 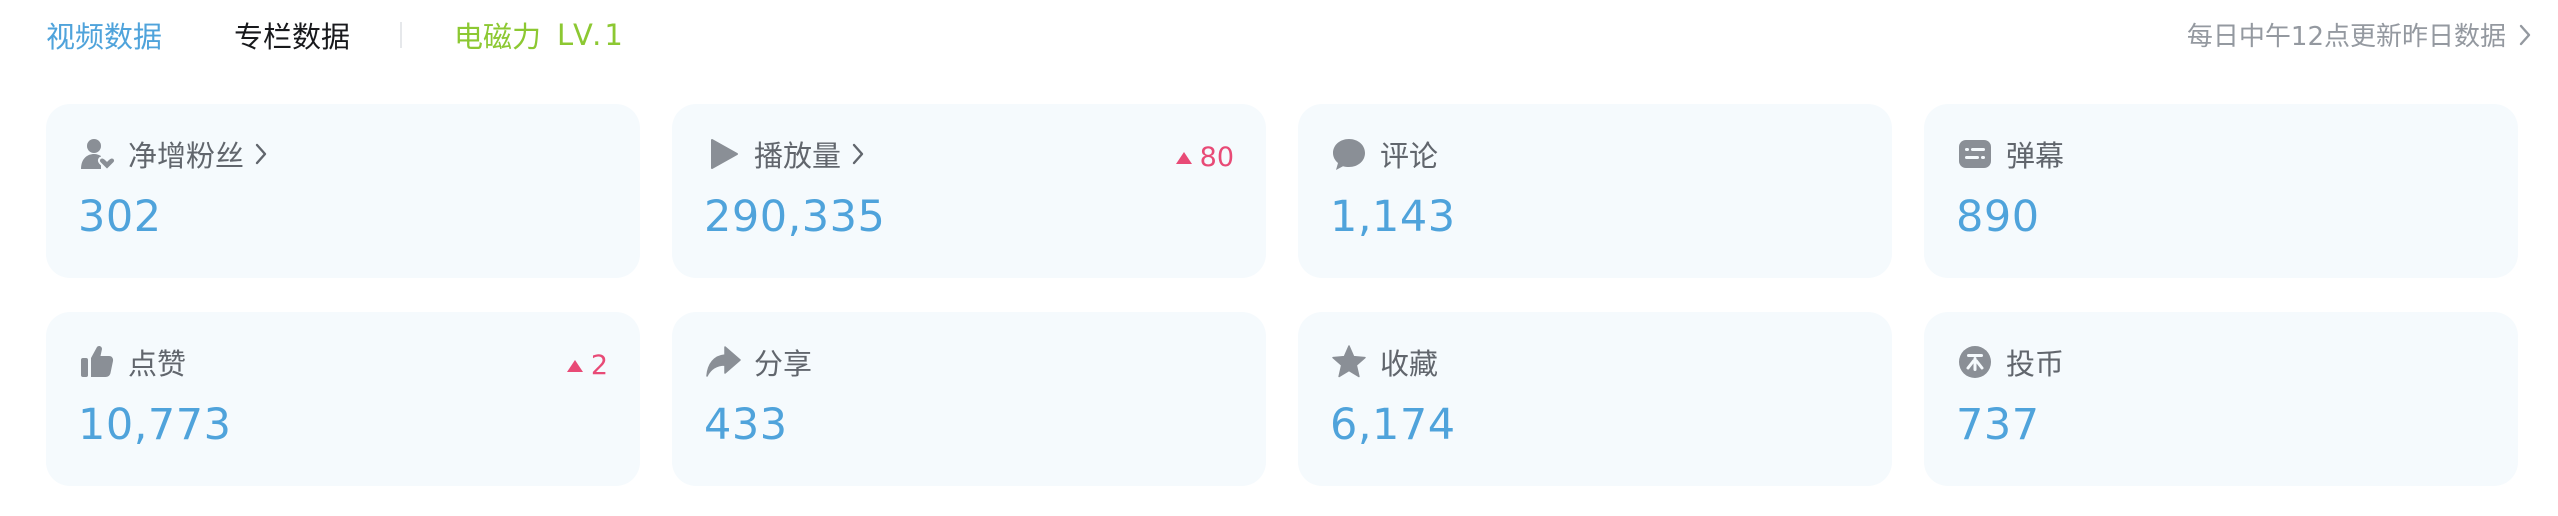 I want to click on card-header: 收藏, so click(x=1384, y=362).